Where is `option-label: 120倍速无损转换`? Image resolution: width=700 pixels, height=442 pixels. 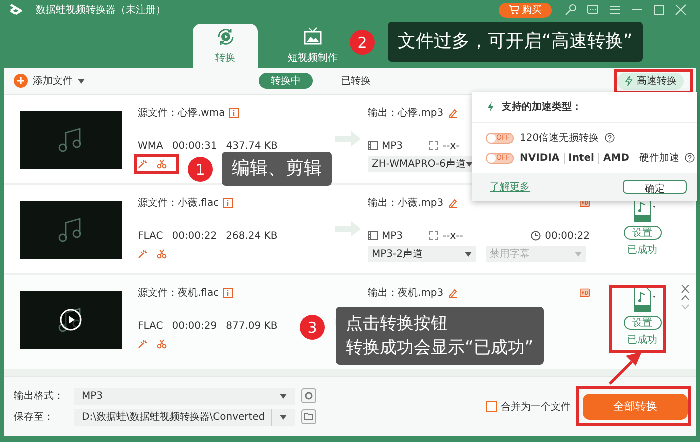
option-label: 120倍速无损转换 is located at coordinates (560, 138).